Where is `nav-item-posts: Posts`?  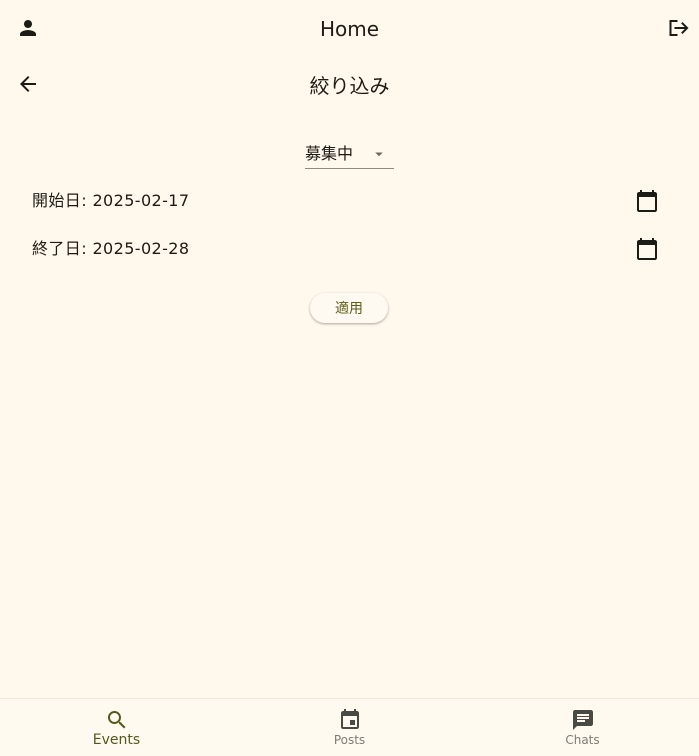
nav-item-posts: Posts is located at coordinates (349, 727).